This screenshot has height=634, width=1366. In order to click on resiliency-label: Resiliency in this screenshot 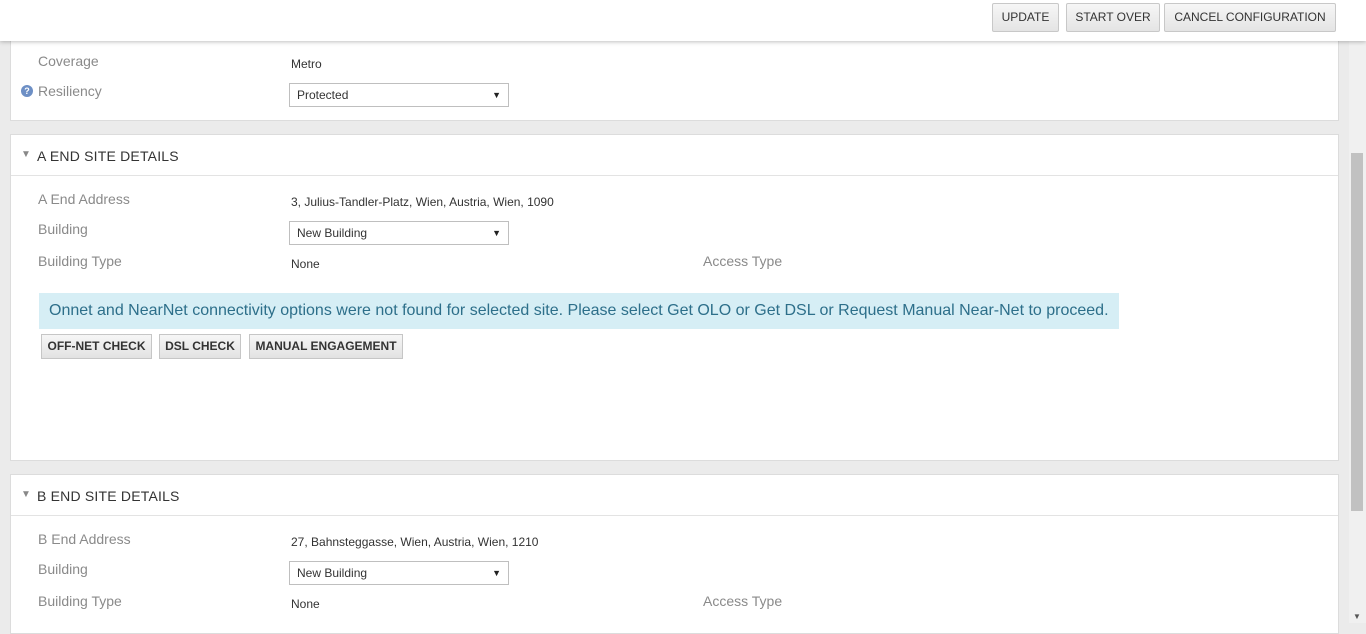, I will do `click(70, 91)`.